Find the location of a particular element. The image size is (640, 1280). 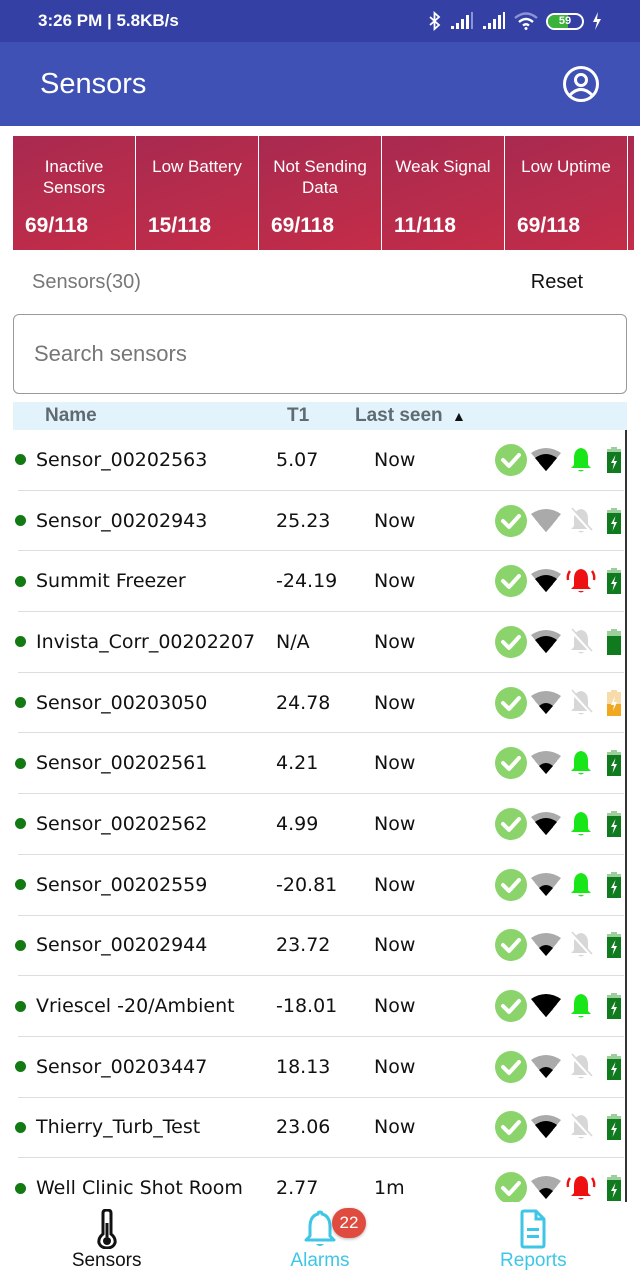

table-row: Sensor_00202943 25.23 Now is located at coordinates (319, 521).